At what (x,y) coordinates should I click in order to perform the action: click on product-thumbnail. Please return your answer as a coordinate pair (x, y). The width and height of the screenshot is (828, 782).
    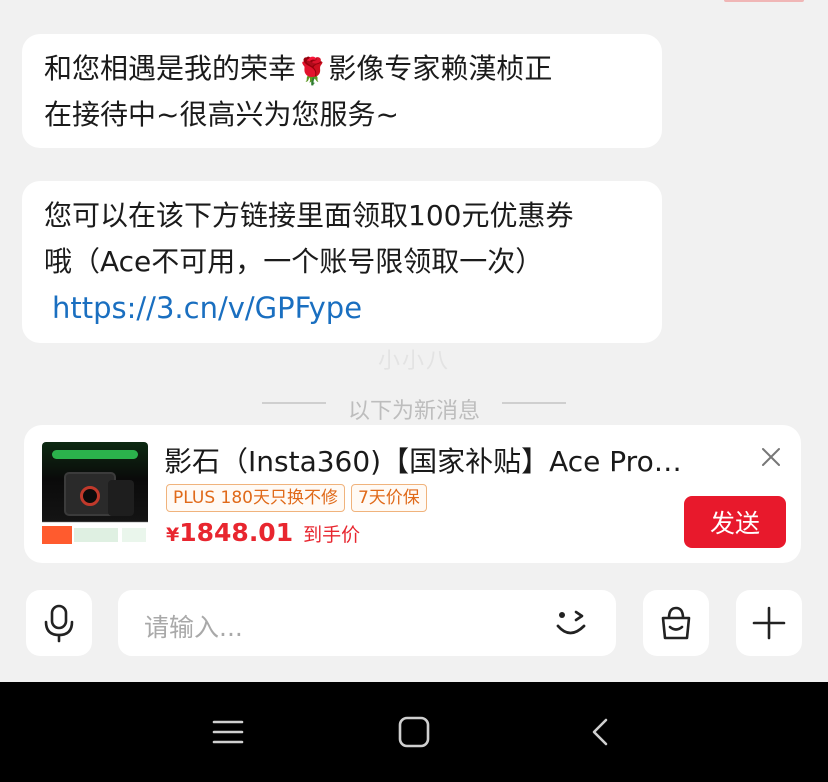
    Looking at the image, I should click on (95, 495).